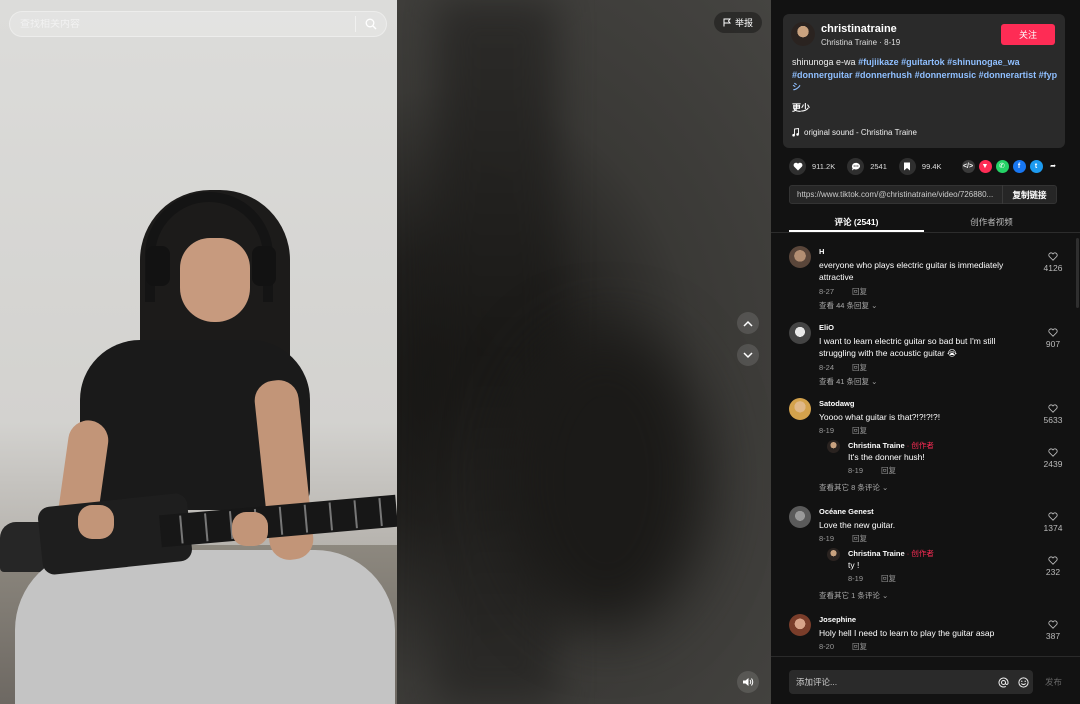 The width and height of the screenshot is (1080, 704). What do you see at coordinates (985, 166) in the screenshot?
I see `repost-icon: ▼` at bounding box center [985, 166].